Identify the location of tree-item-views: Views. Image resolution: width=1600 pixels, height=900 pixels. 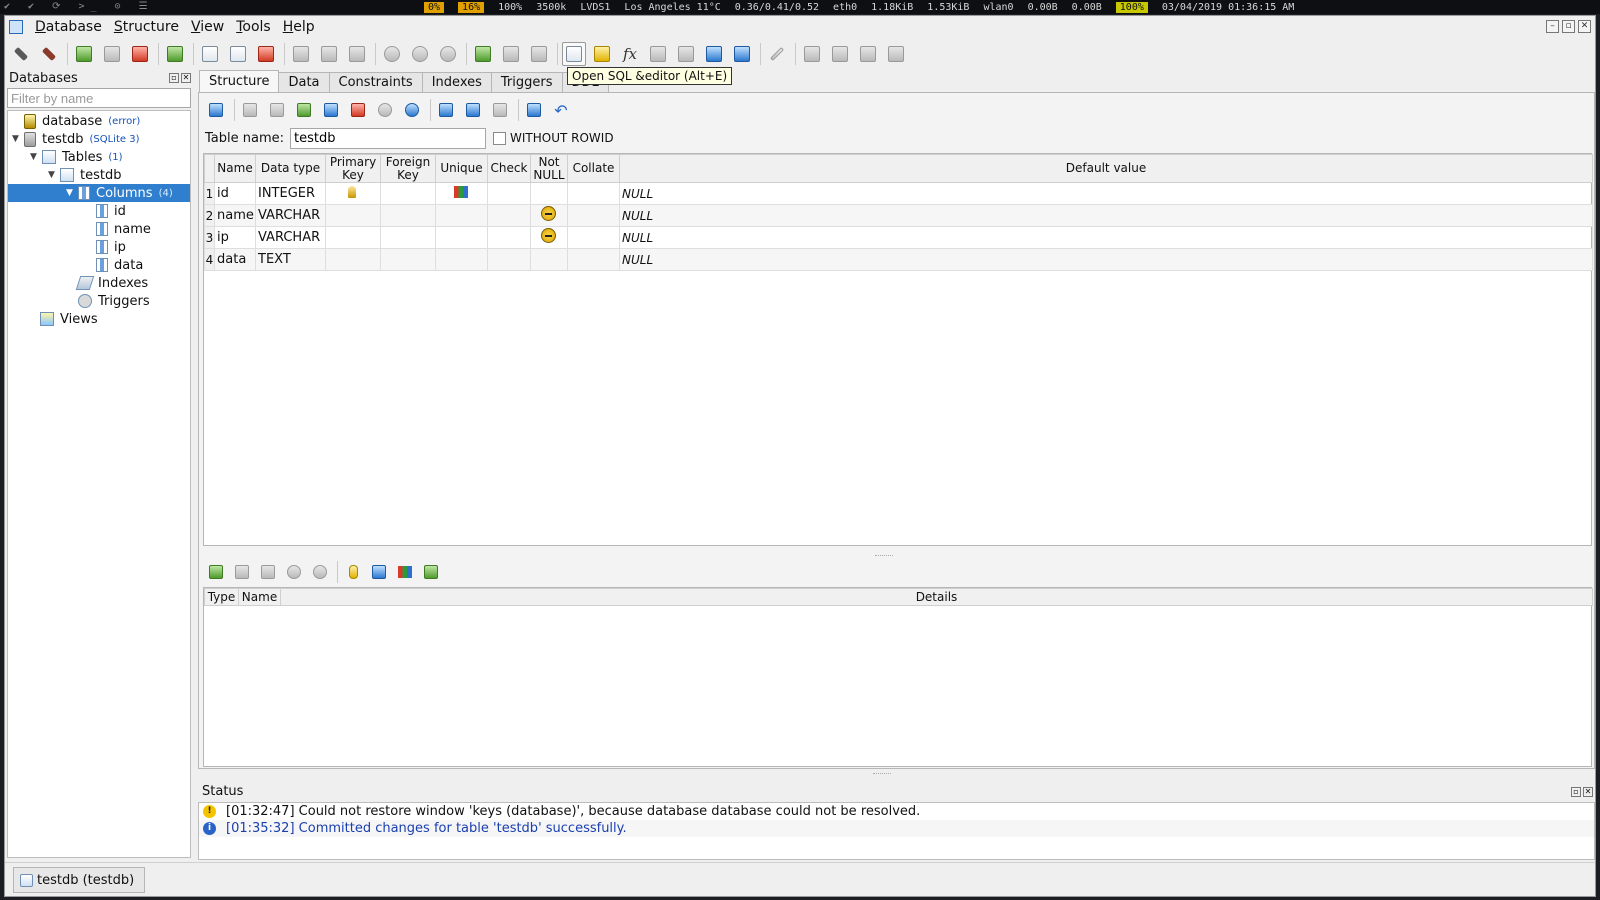
(69, 319).